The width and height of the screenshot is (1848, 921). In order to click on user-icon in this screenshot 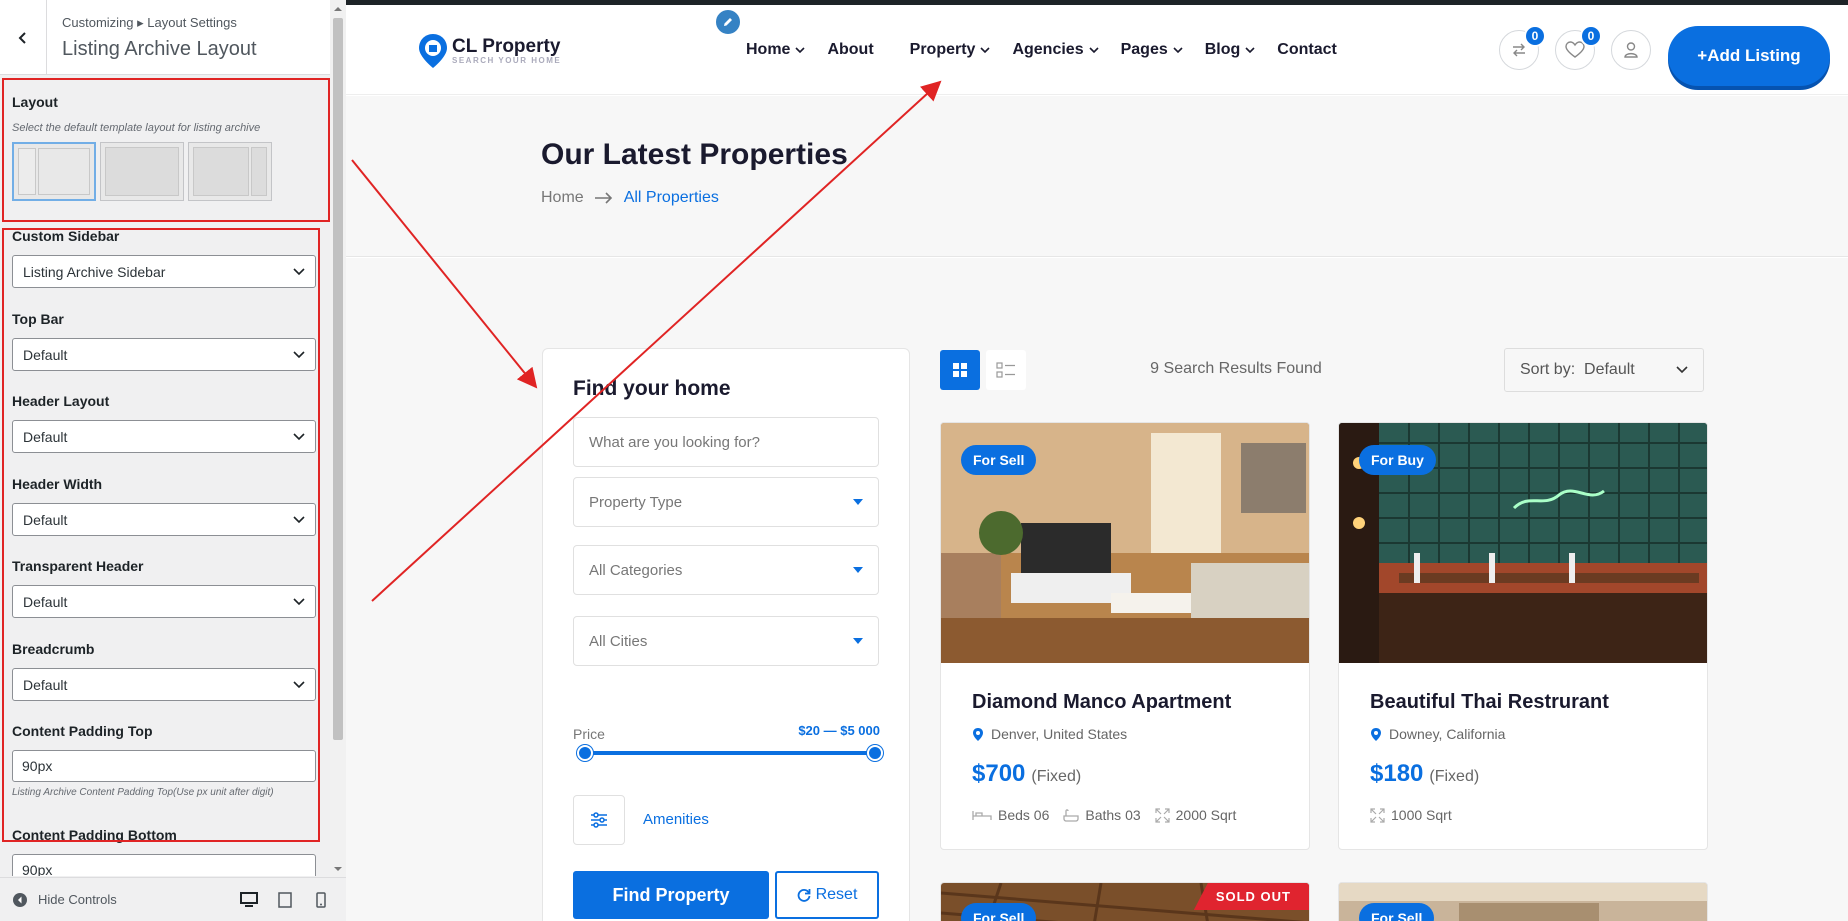, I will do `click(1631, 50)`.